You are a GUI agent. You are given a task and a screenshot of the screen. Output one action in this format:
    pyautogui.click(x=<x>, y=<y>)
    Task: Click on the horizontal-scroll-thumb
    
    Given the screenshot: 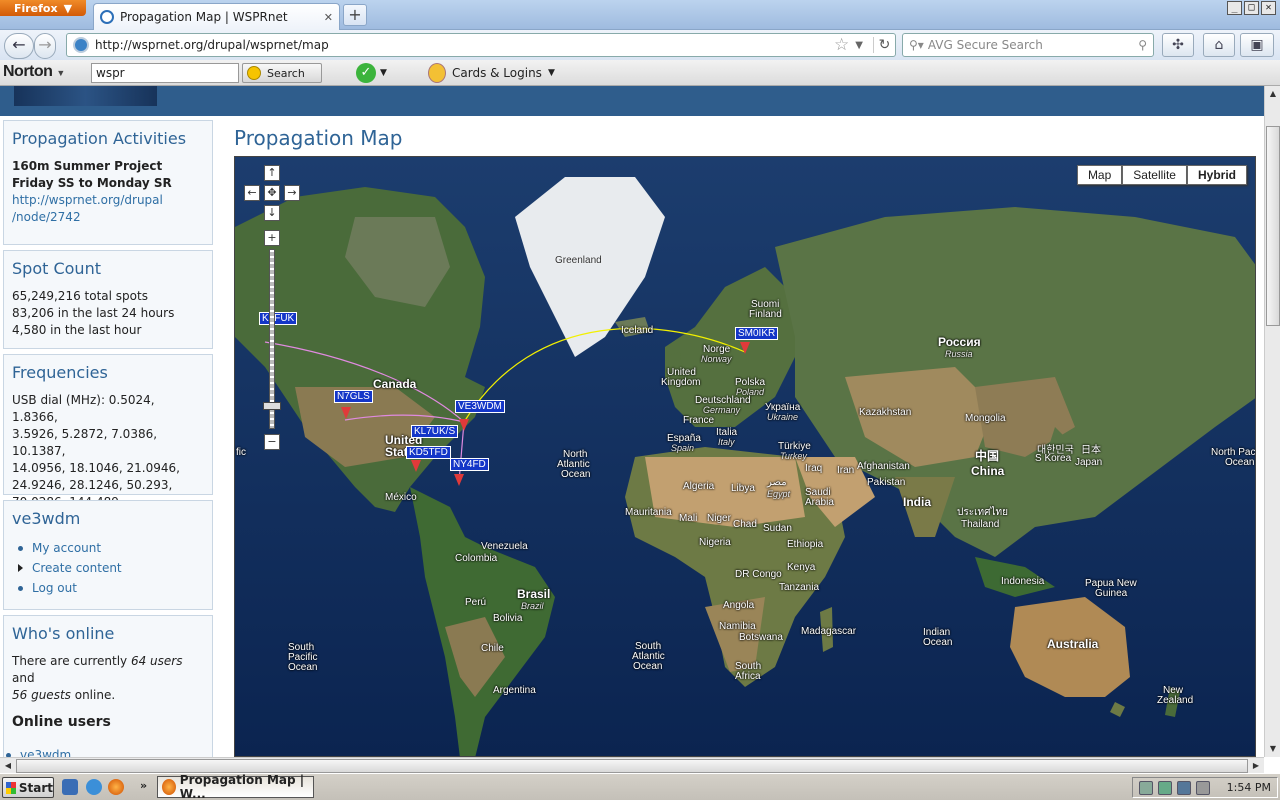 What is the action you would take?
    pyautogui.click(x=632, y=766)
    